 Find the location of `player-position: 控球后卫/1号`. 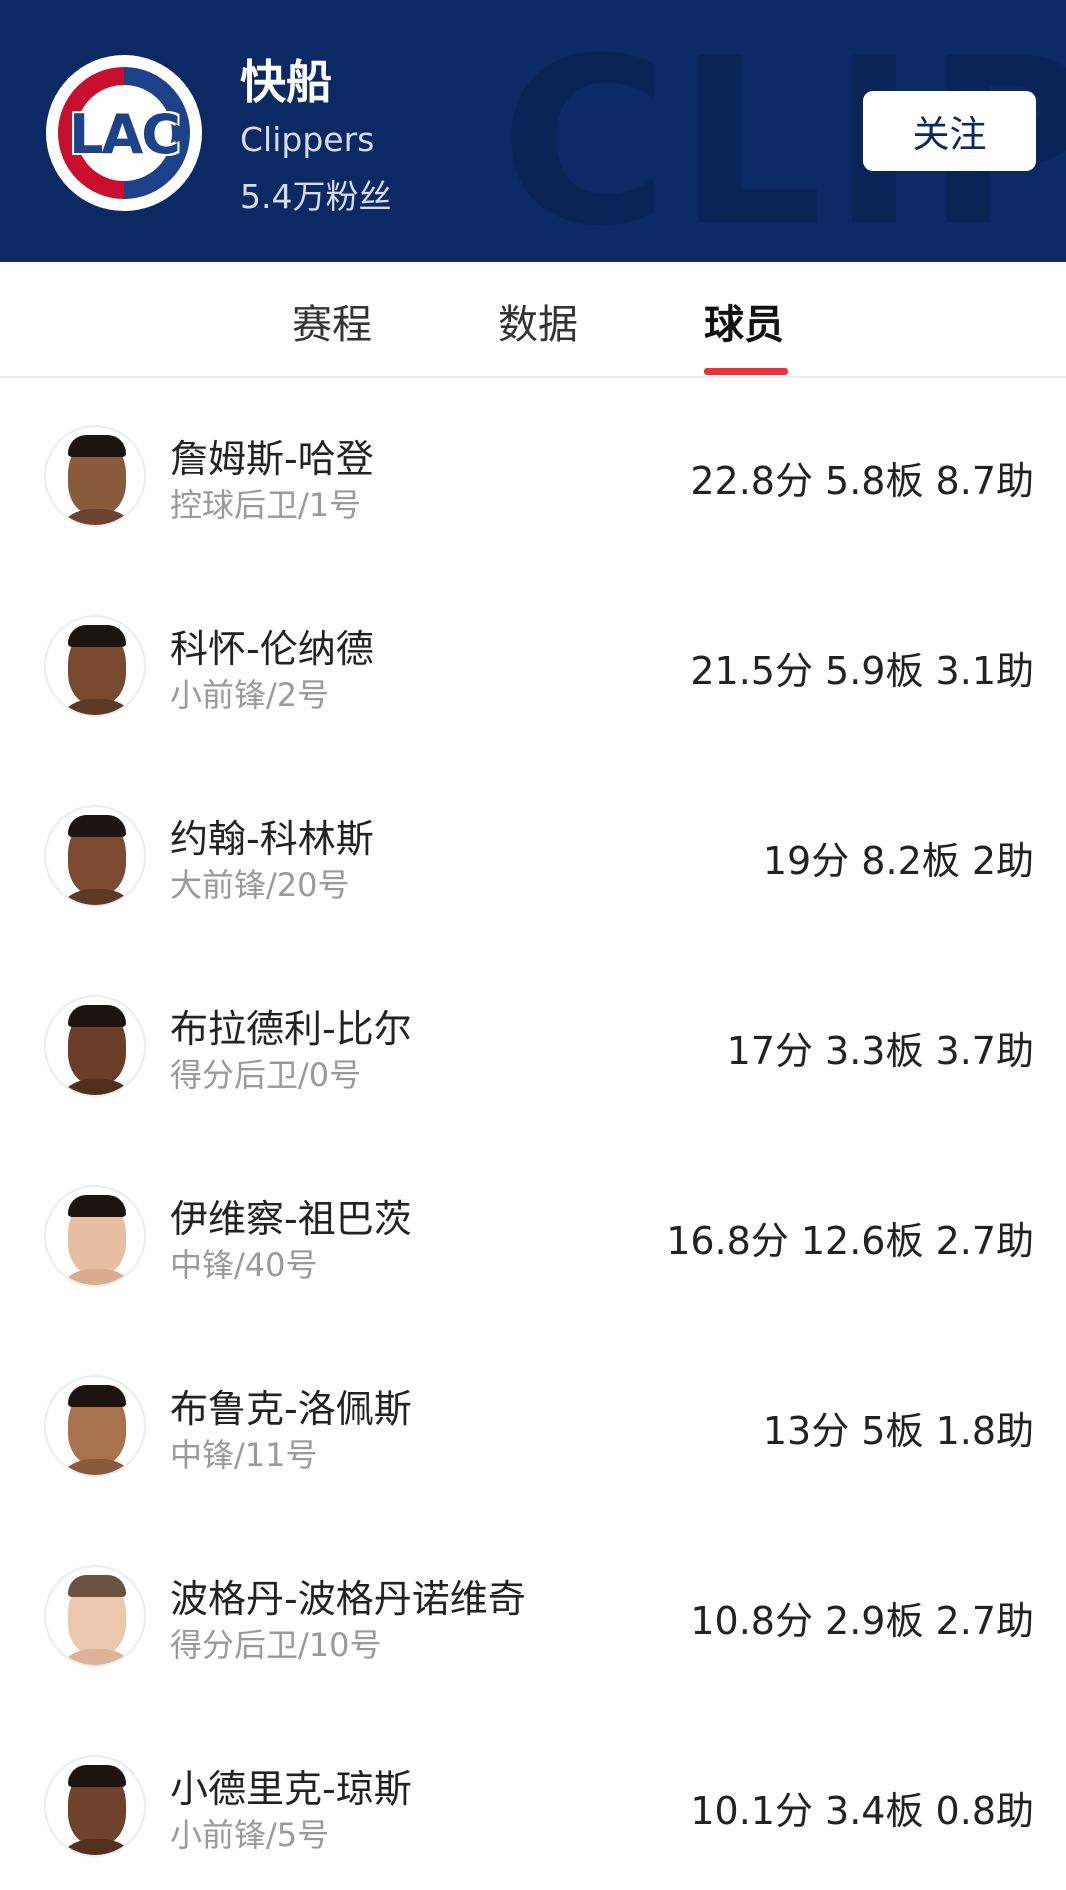

player-position: 控球后卫/1号 is located at coordinates (266, 505).